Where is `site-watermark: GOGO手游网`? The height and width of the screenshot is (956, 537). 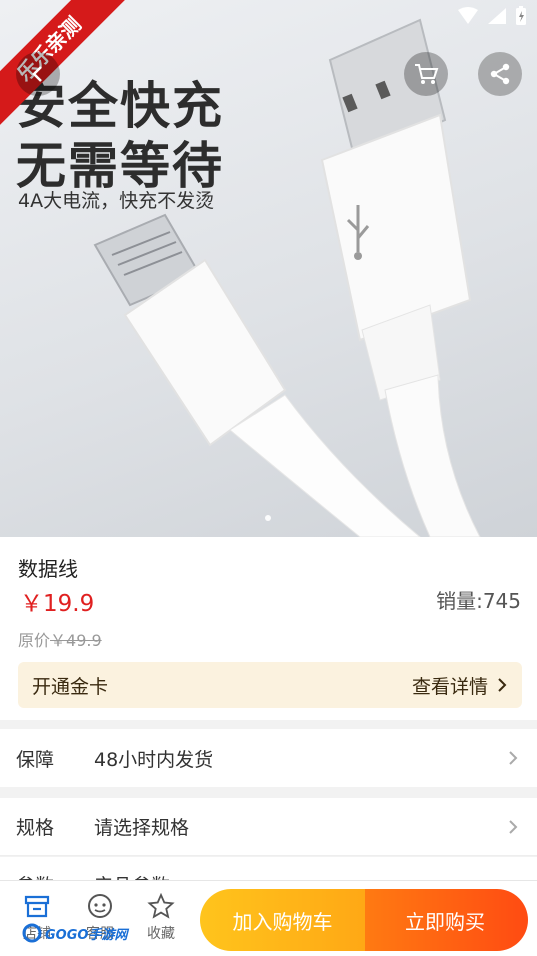
site-watermark: GOGO手游网 is located at coordinates (74, 933).